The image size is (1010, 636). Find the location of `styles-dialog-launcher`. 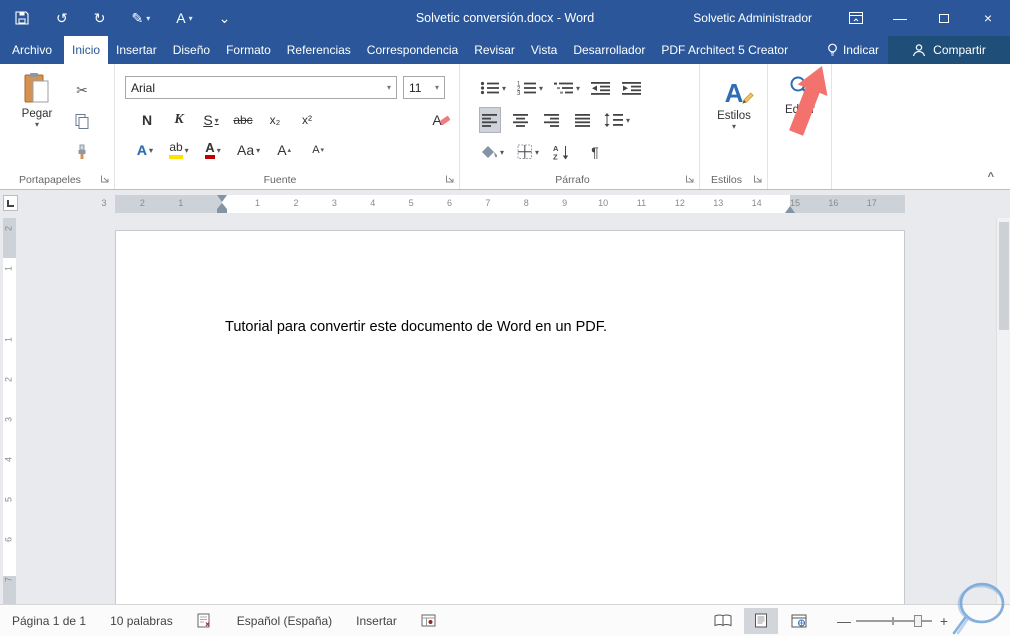

styles-dialog-launcher is located at coordinates (758, 179).